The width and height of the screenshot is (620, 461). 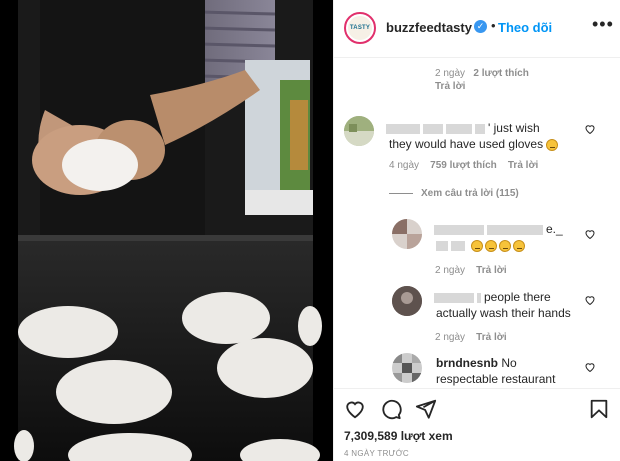 I want to click on comment-text: ' just wish, so click(x=463, y=128).